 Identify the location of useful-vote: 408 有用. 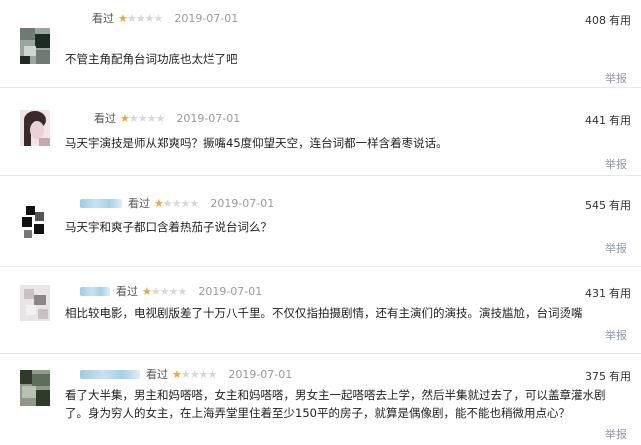
(608, 20).